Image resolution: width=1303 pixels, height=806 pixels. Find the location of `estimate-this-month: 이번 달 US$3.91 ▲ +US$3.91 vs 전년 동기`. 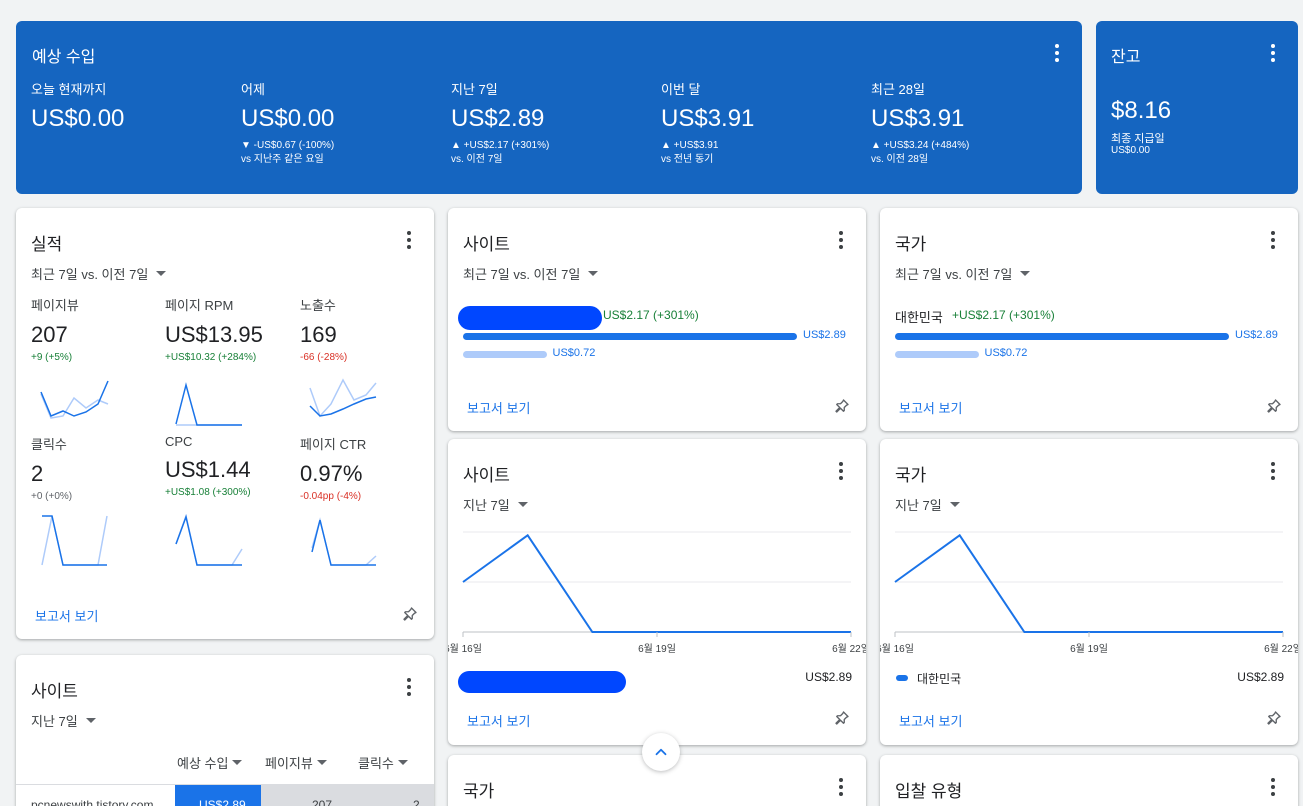

estimate-this-month: 이번 달 US$3.91 ▲ +US$3.91 vs 전년 동기 is located at coordinates (707, 123).